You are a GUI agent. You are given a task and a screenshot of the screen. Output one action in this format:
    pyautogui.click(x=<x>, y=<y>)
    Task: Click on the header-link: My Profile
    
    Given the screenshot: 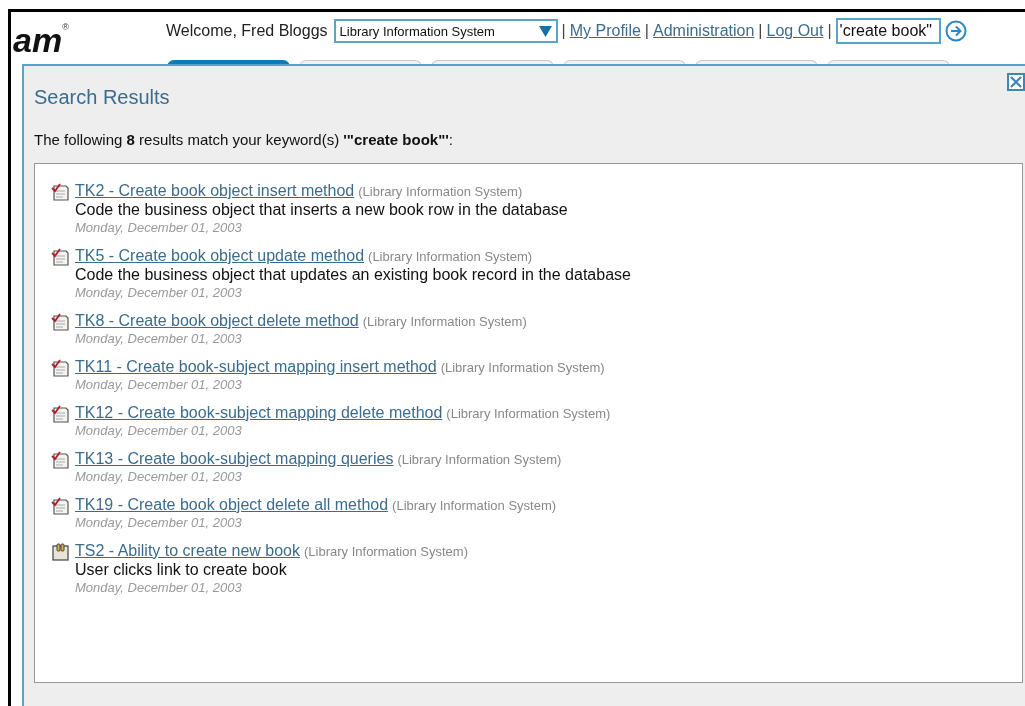 What is the action you would take?
    pyautogui.click(x=605, y=31)
    